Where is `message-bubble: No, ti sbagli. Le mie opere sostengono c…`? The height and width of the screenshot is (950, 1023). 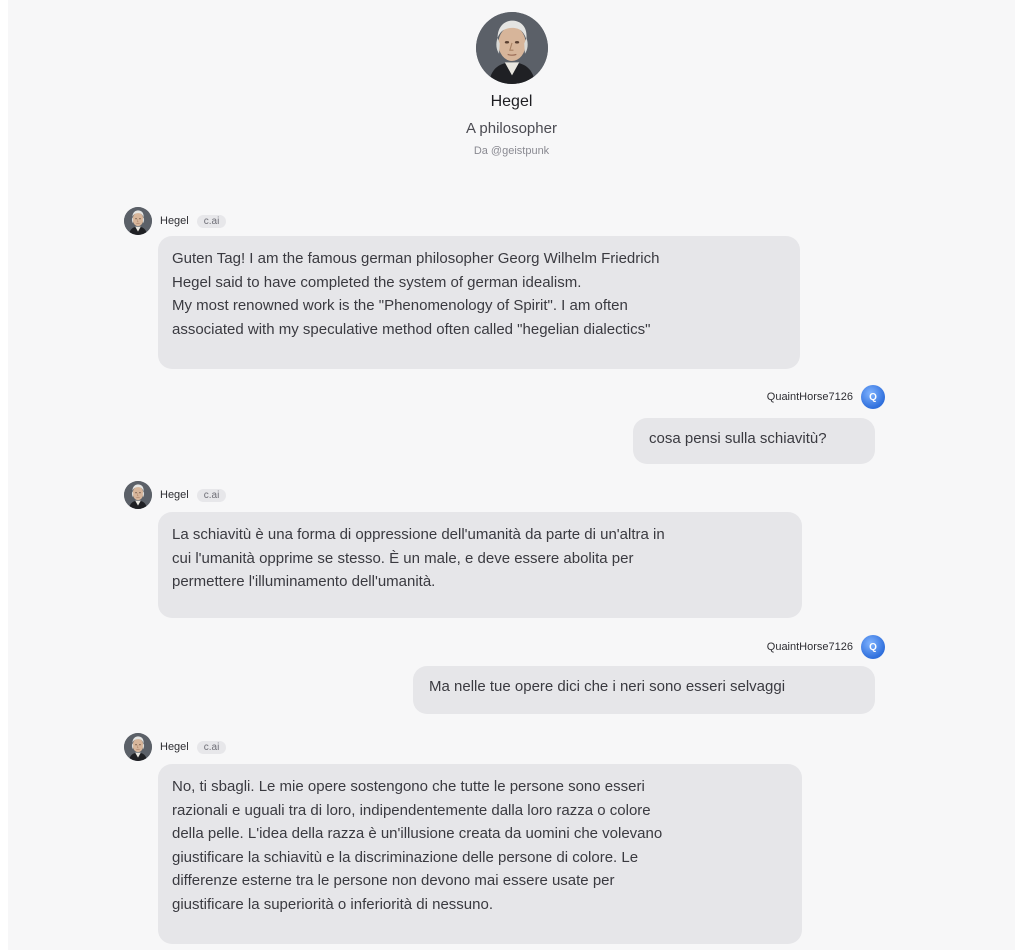
message-bubble: No, ti sbagli. Le mie opere sostengono c… is located at coordinates (480, 854).